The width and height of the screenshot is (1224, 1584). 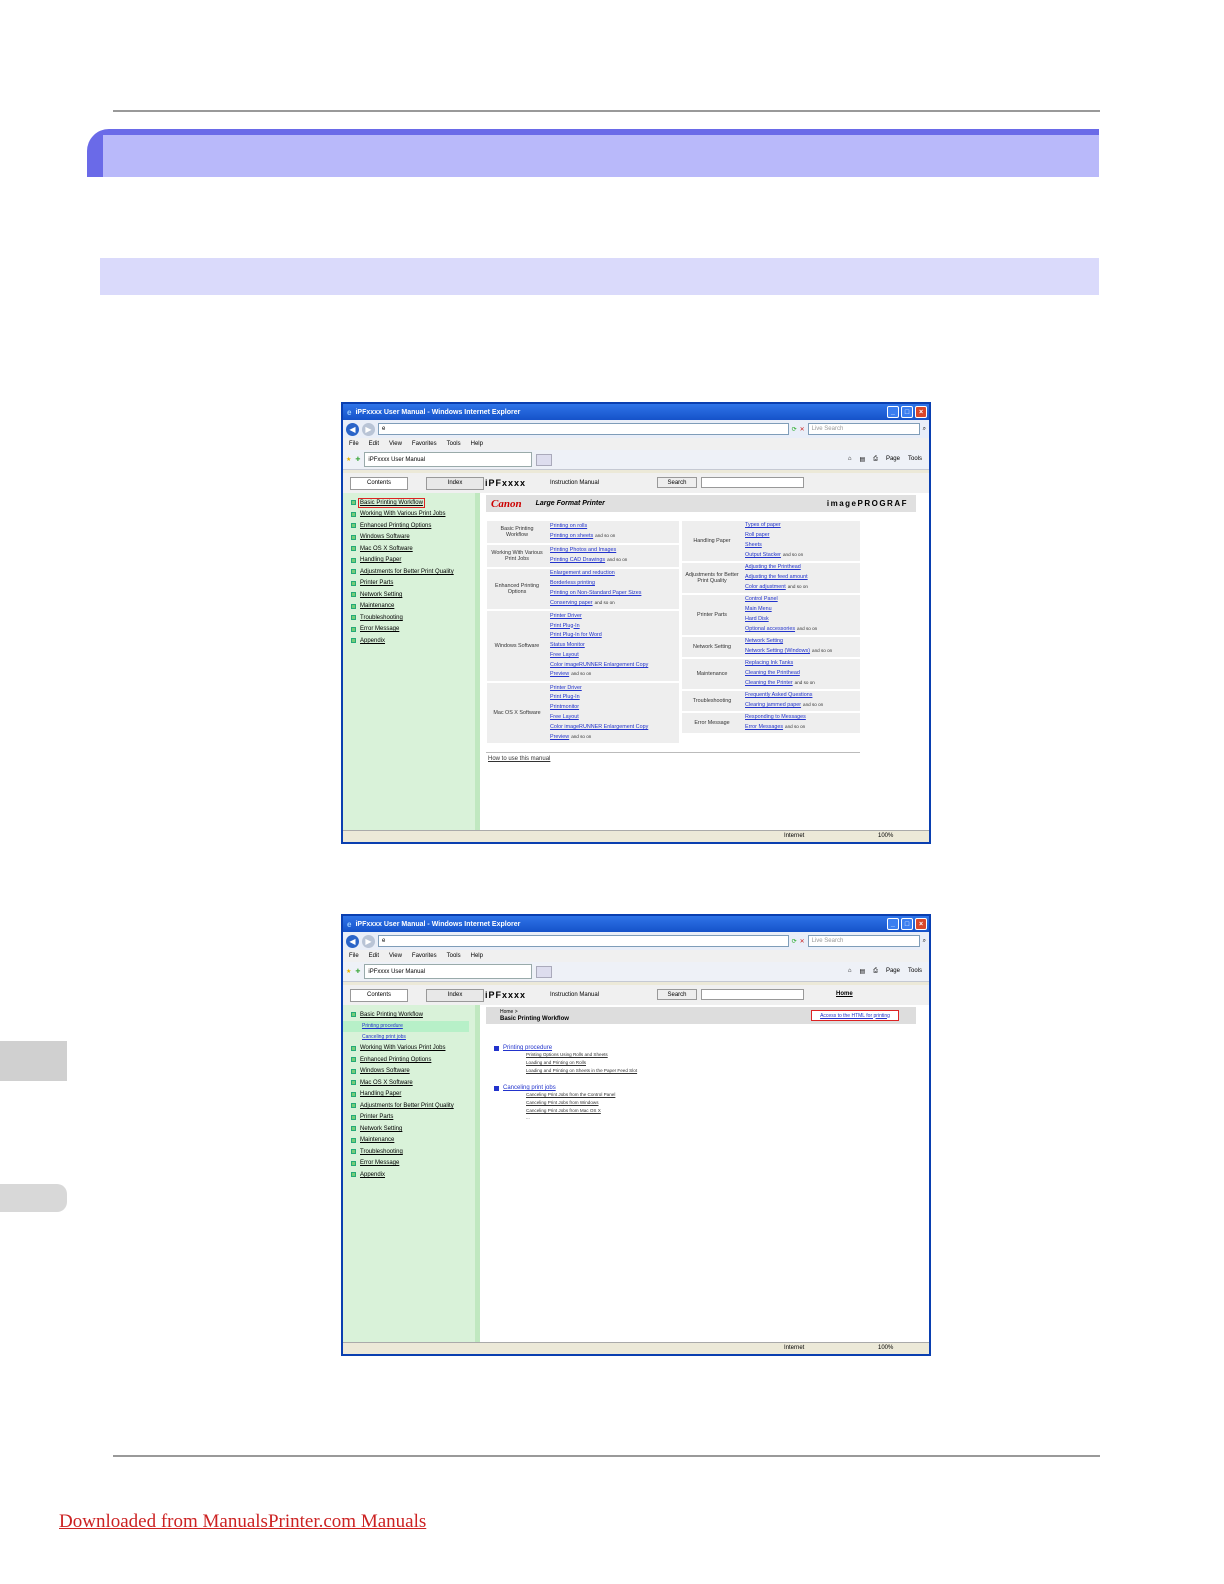 What do you see at coordinates (773, 705) in the screenshot?
I see `category-link: Clearing jammed paper` at bounding box center [773, 705].